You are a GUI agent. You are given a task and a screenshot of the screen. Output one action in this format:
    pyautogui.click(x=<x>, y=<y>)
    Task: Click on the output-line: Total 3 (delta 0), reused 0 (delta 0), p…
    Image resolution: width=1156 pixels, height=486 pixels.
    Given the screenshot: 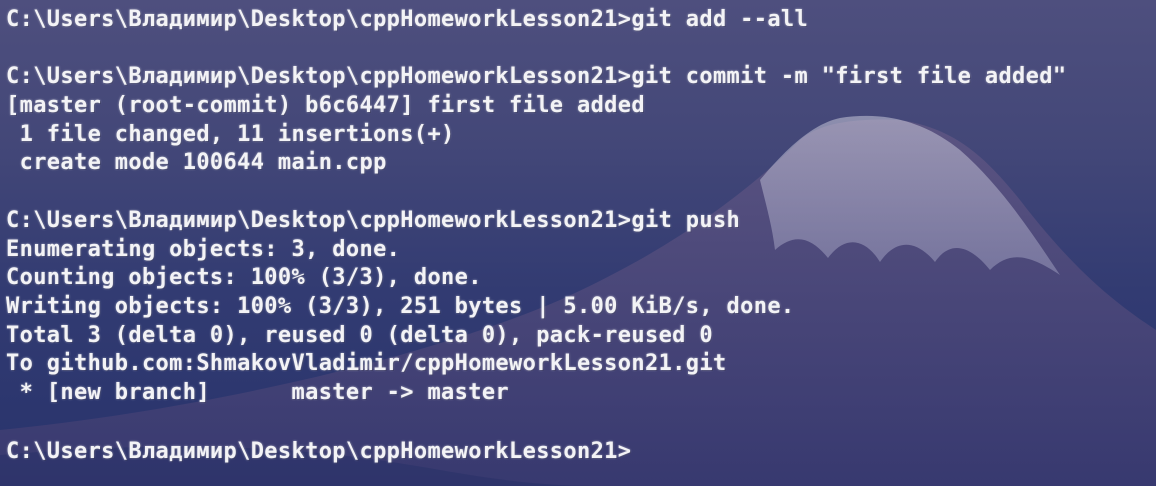 What is the action you would take?
    pyautogui.click(x=359, y=335)
    